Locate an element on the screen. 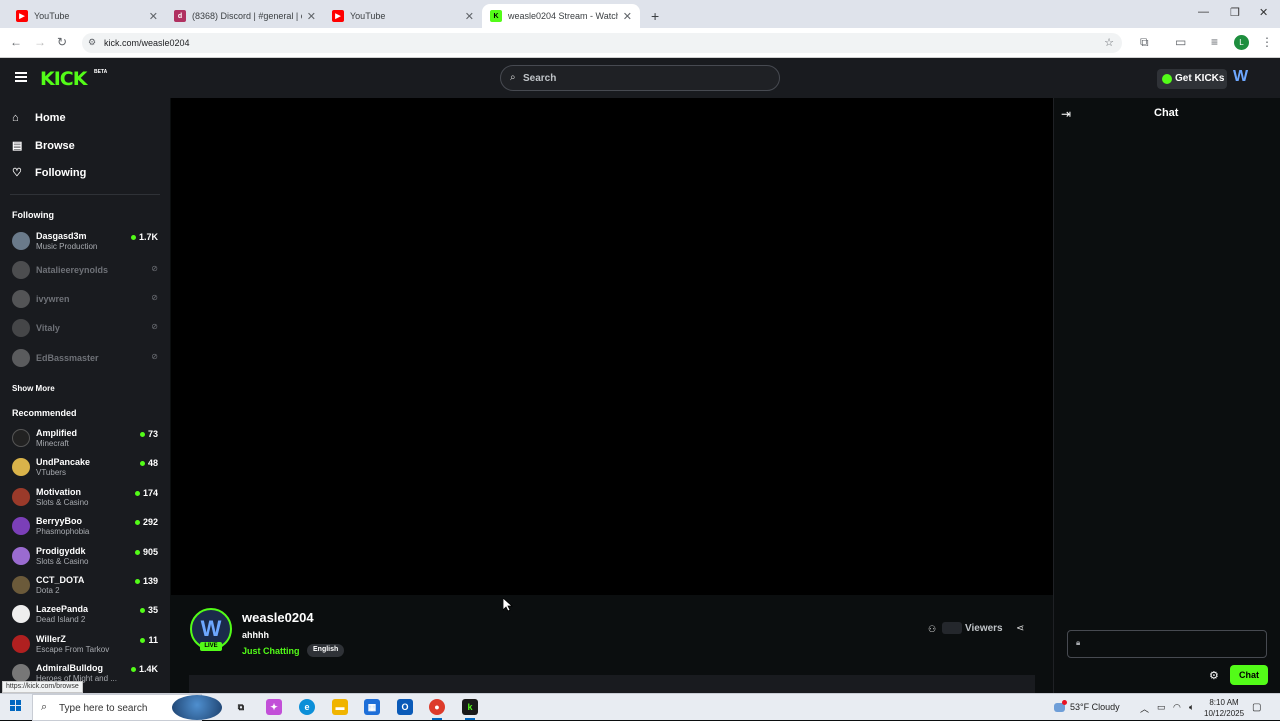  sidebar-item-following: ♡ Following is located at coordinates (49, 173).